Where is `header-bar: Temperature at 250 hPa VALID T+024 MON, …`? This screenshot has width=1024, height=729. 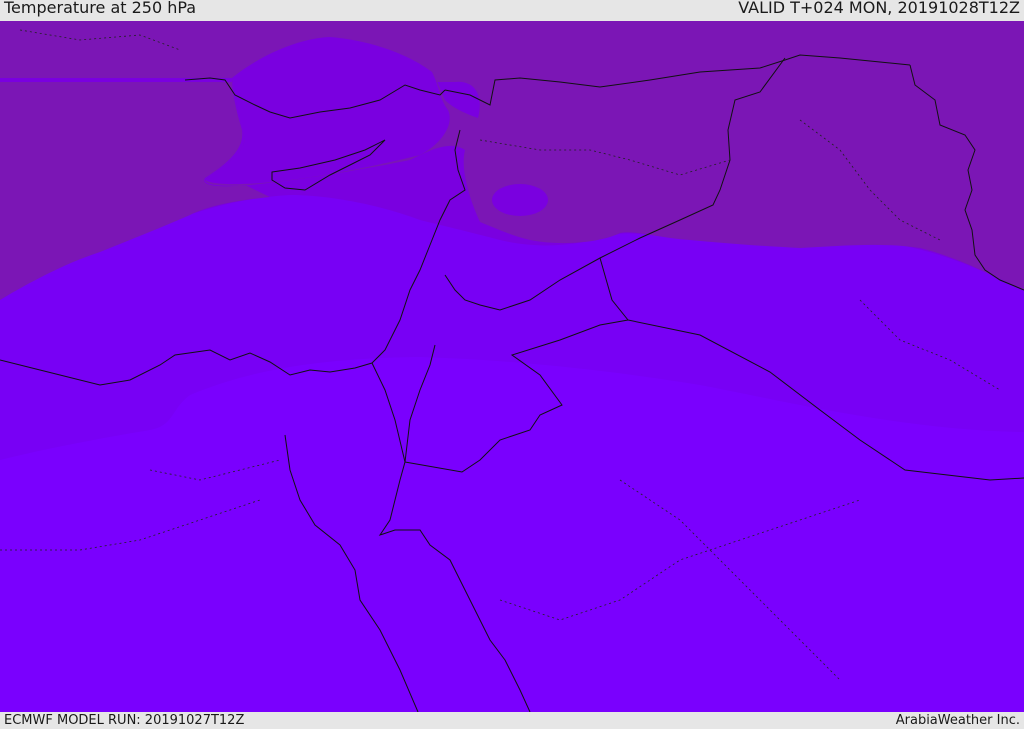 header-bar: Temperature at 250 hPa VALID T+024 MON, … is located at coordinates (512, 10).